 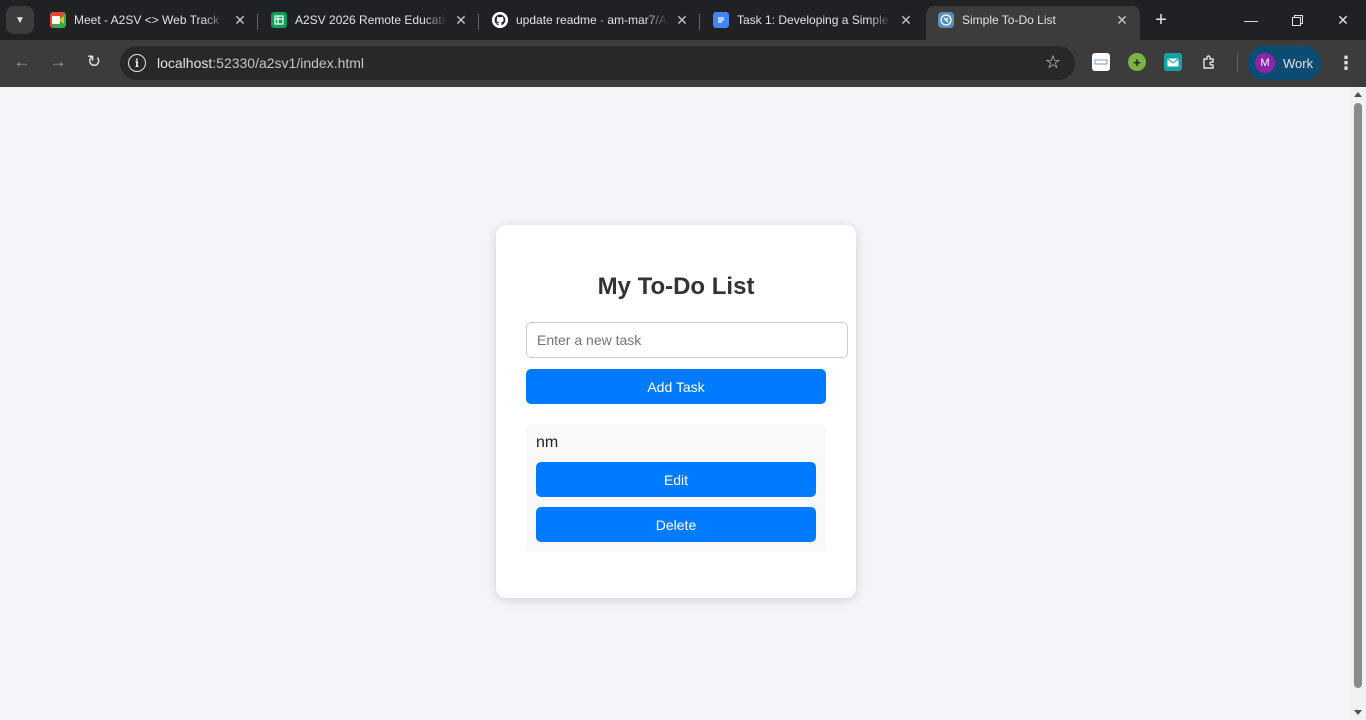 I want to click on reload-button: ↻, so click(x=94, y=62).